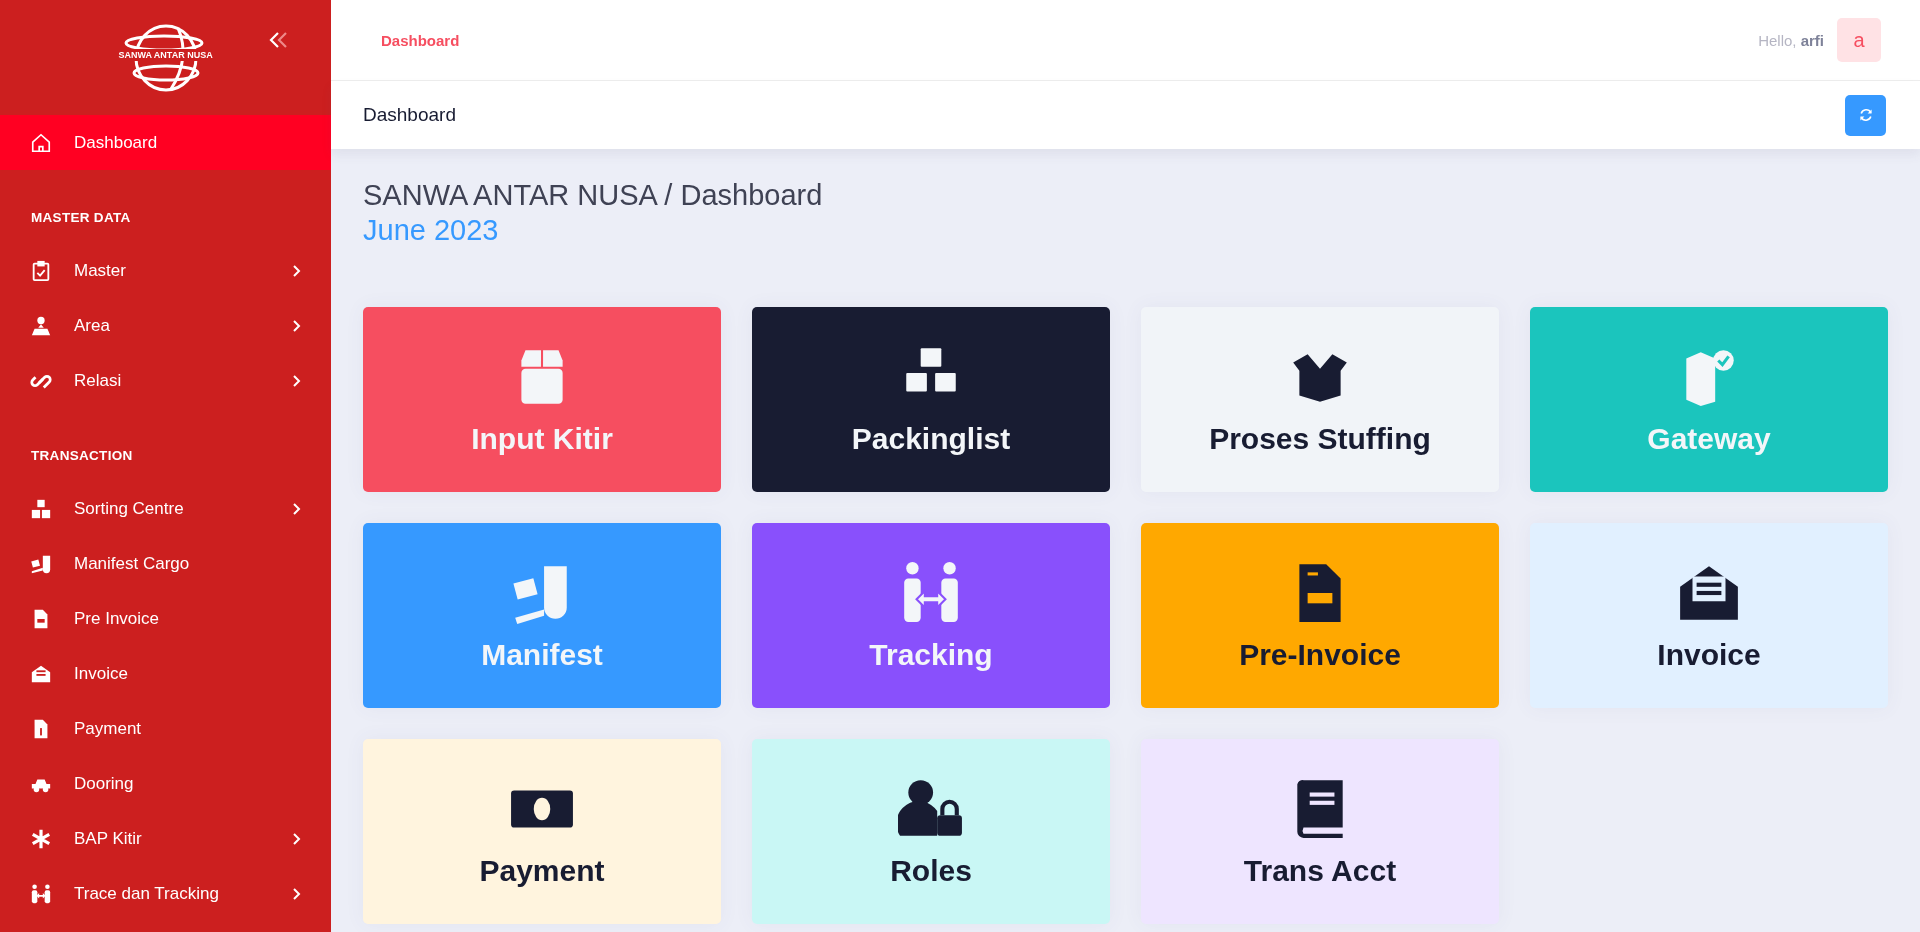  What do you see at coordinates (165, 142) in the screenshot?
I see `sidebar-item: Dashboard` at bounding box center [165, 142].